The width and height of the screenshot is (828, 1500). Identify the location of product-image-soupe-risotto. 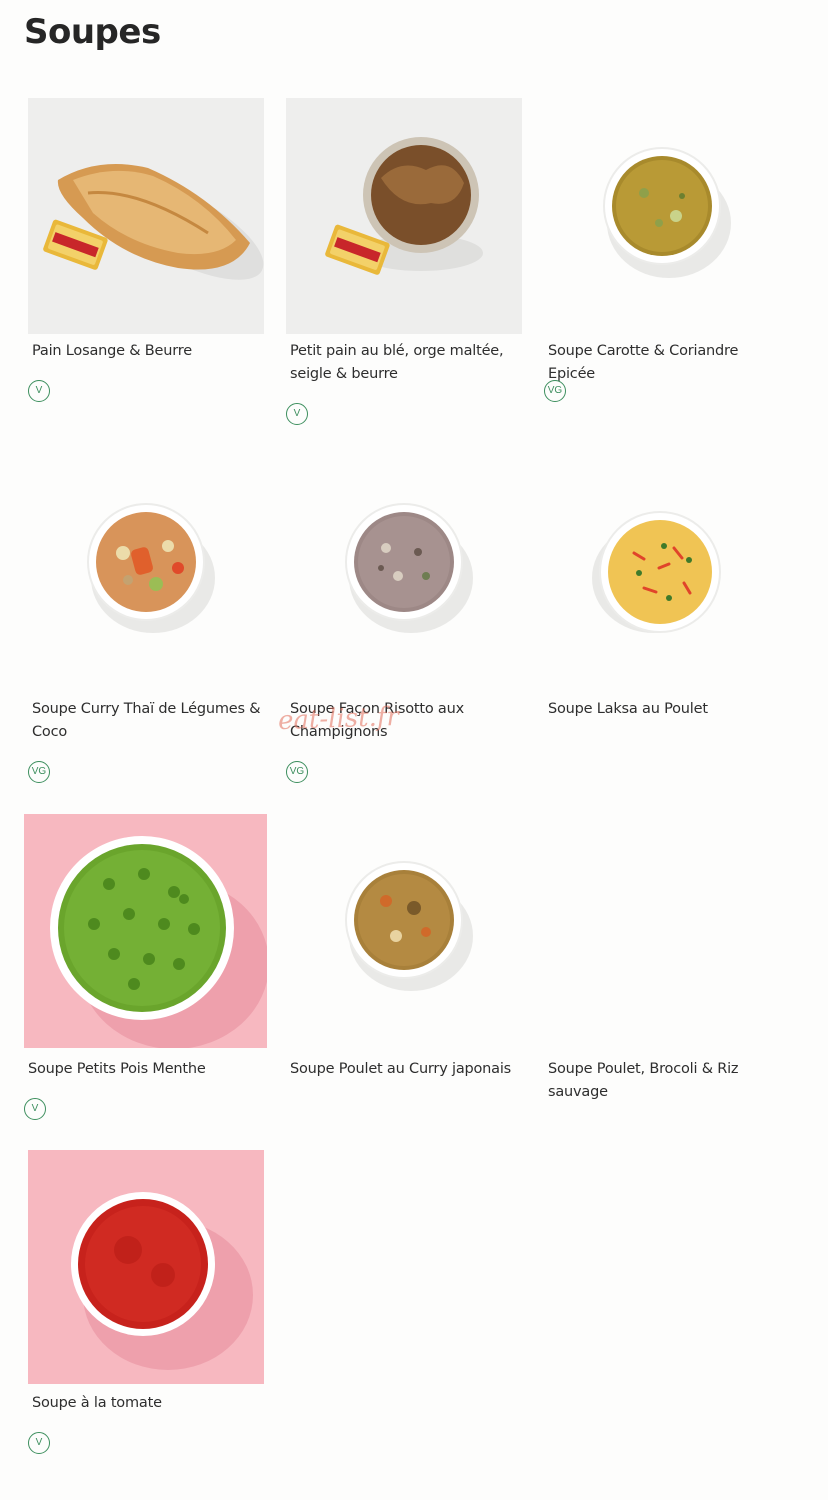
(404, 566).